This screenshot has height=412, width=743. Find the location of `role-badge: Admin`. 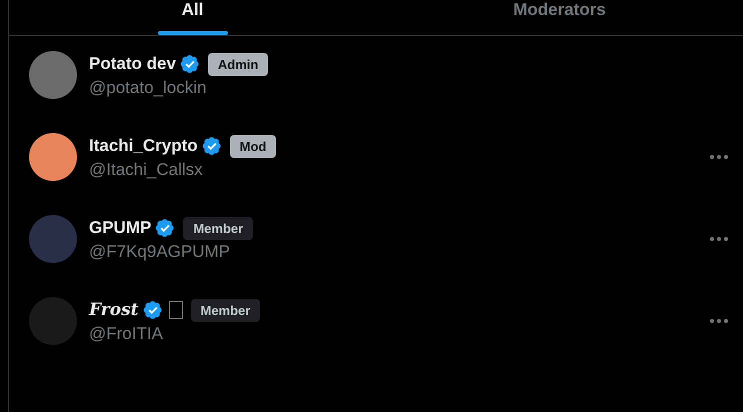

role-badge: Admin is located at coordinates (238, 64).